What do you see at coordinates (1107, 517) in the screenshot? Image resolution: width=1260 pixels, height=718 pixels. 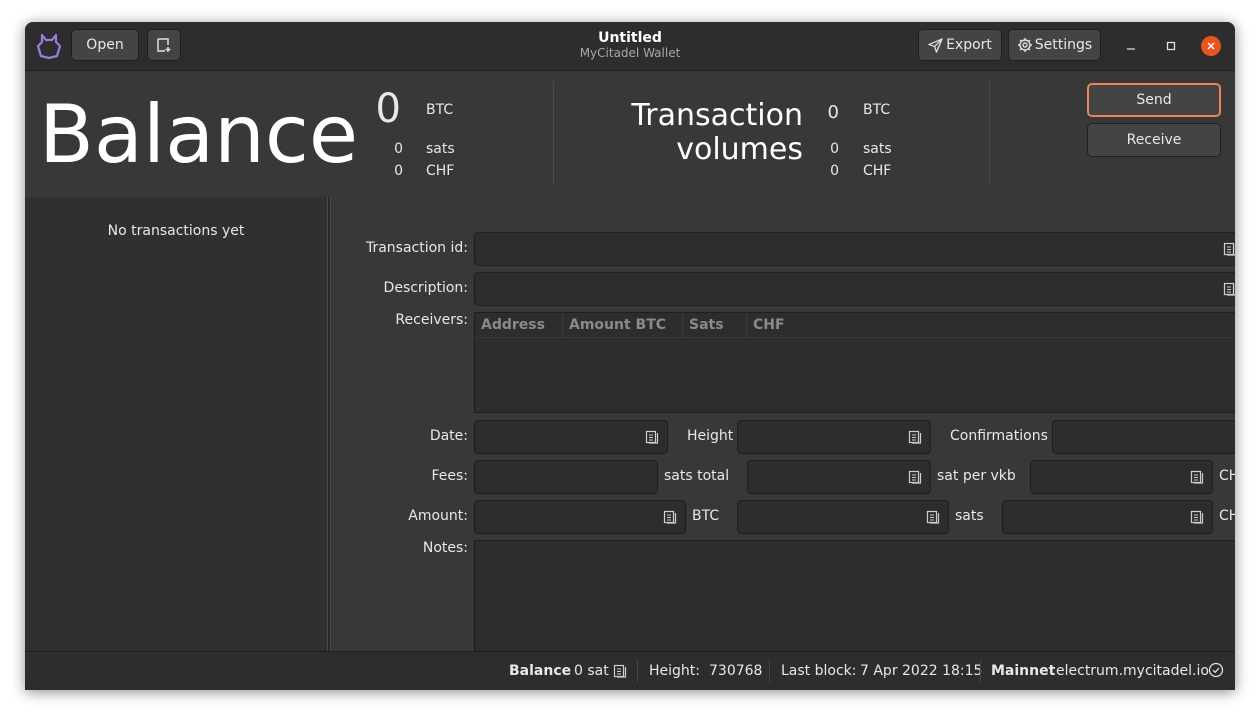 I see `amount-chf-field` at bounding box center [1107, 517].